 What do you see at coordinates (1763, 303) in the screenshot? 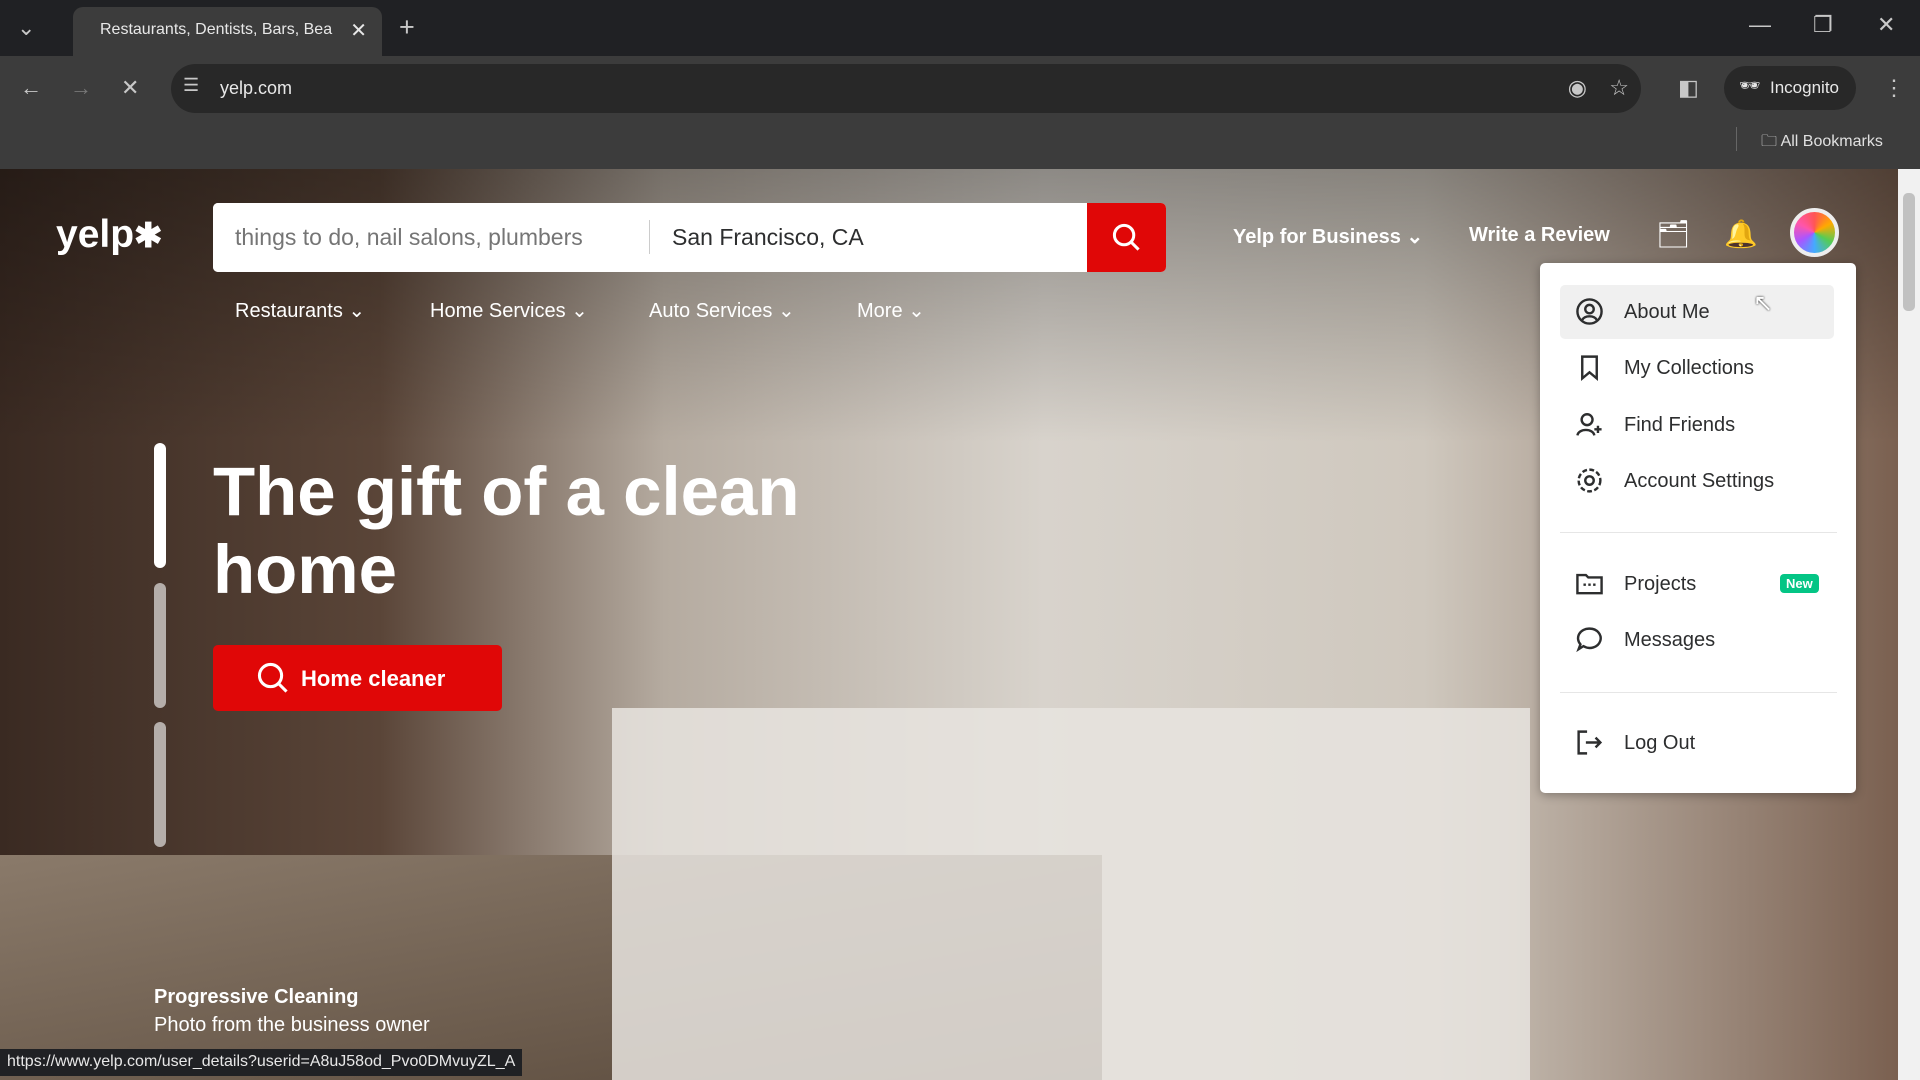
I see `mouse-cursor: ↖` at bounding box center [1763, 303].